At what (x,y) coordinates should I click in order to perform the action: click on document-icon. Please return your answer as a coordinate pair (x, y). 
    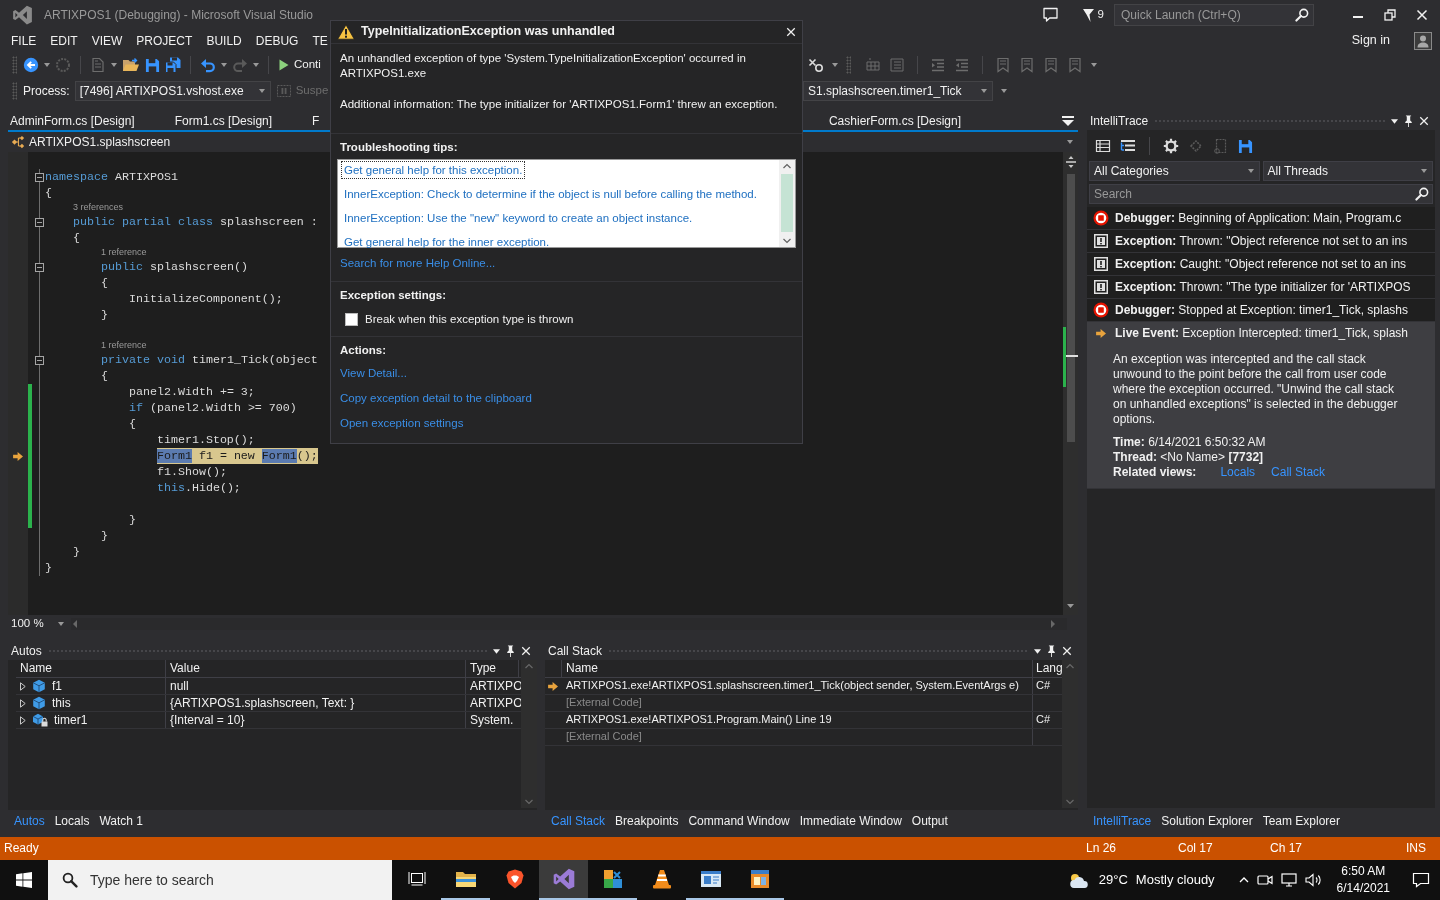
    Looking at the image, I should click on (98, 65).